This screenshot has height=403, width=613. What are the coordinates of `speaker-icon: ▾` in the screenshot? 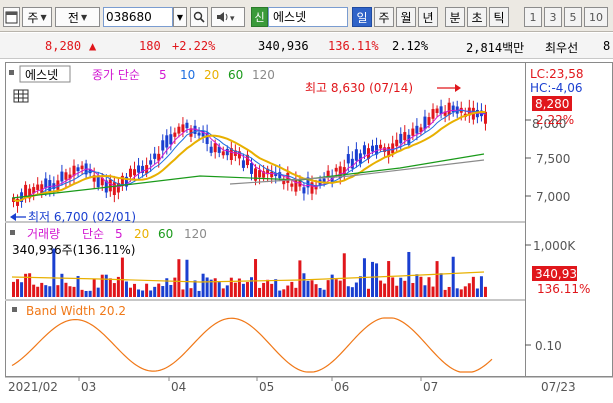 It's located at (228, 17).